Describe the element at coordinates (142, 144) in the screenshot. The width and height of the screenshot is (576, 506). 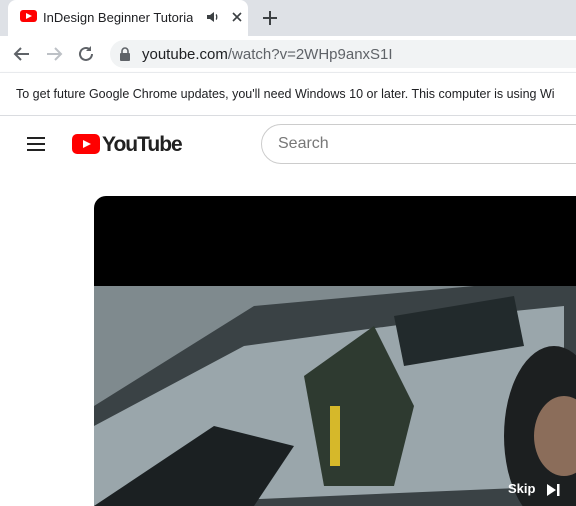
I see `logo-wordmark: YouTube` at that location.